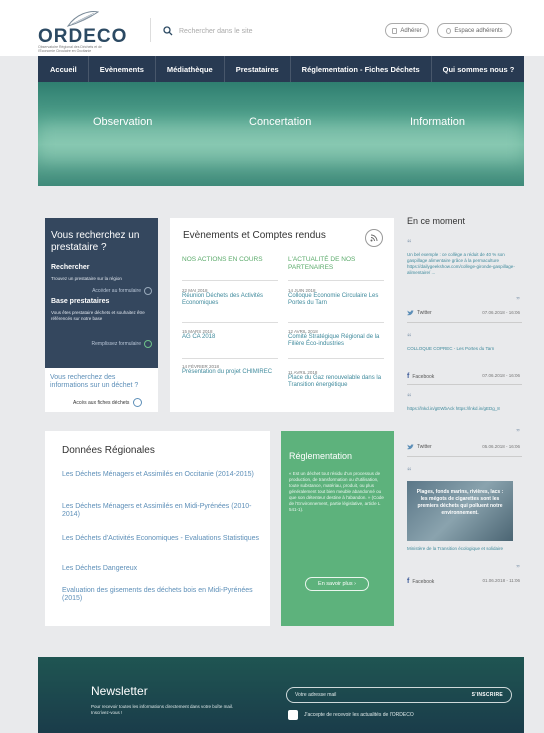 This screenshot has width=544, height=733. Describe the element at coordinates (410, 313) in the screenshot. I see `twitter-icon` at that location.